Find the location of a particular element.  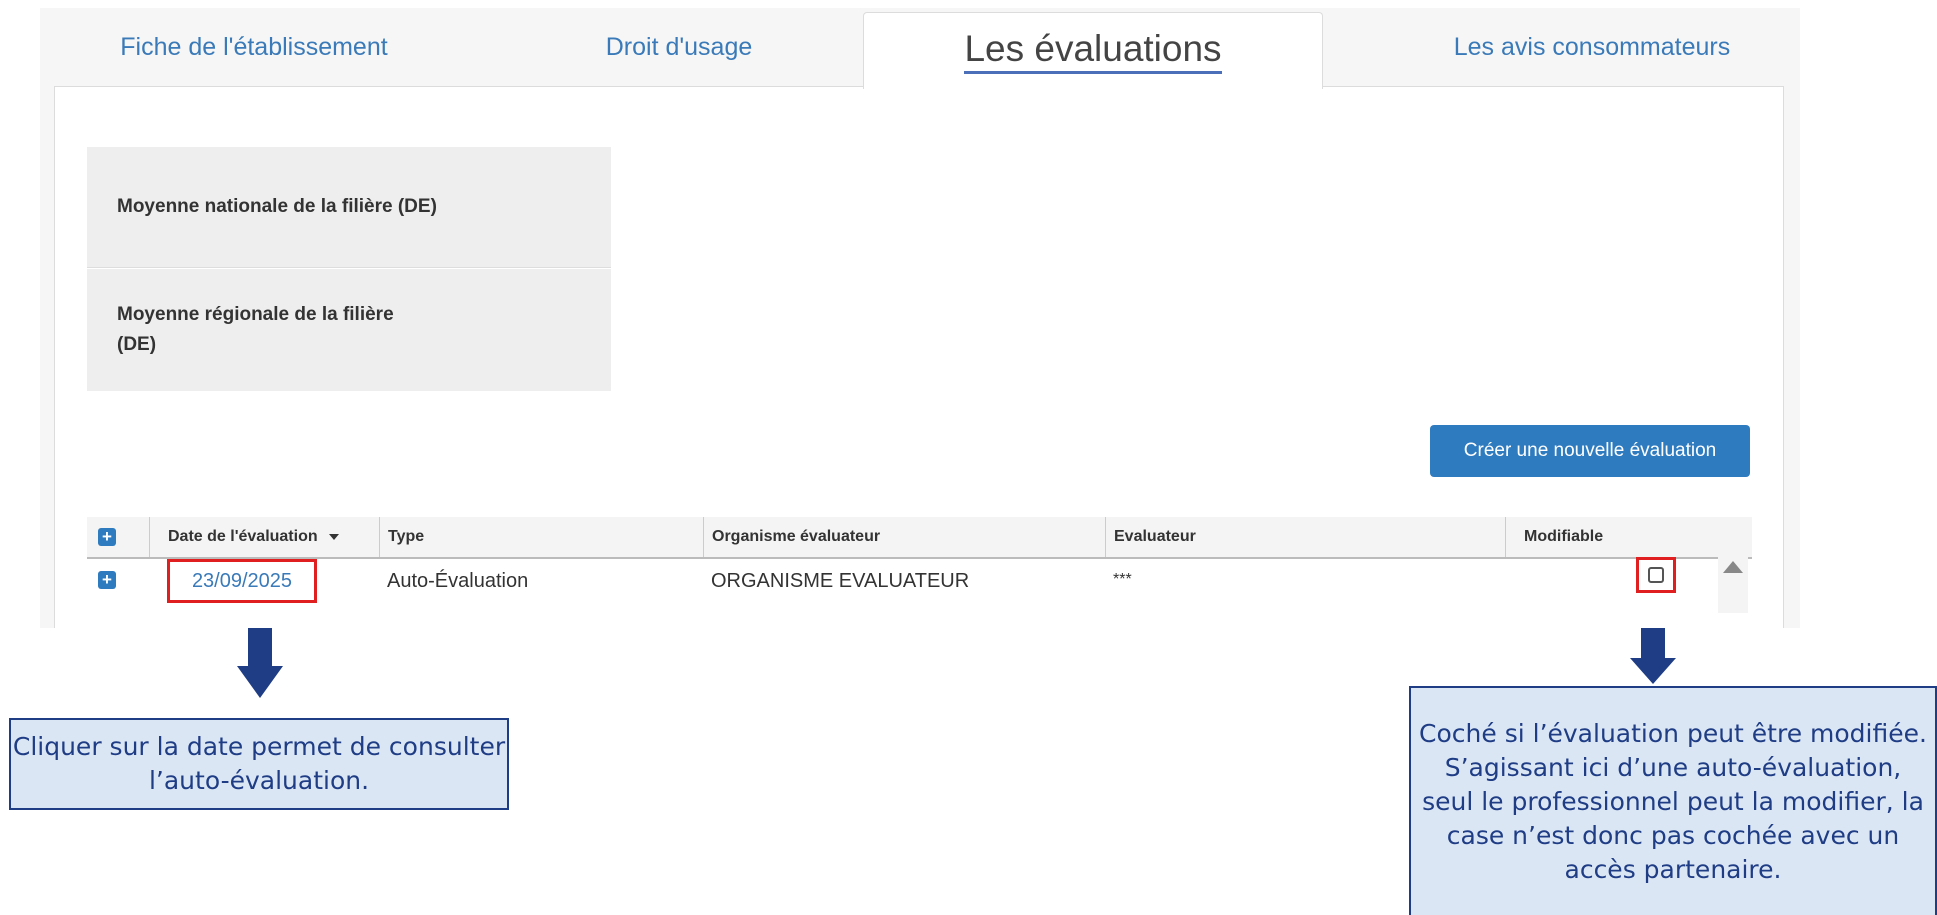

column-header-organisme: Organisme évaluateur is located at coordinates (904, 537).